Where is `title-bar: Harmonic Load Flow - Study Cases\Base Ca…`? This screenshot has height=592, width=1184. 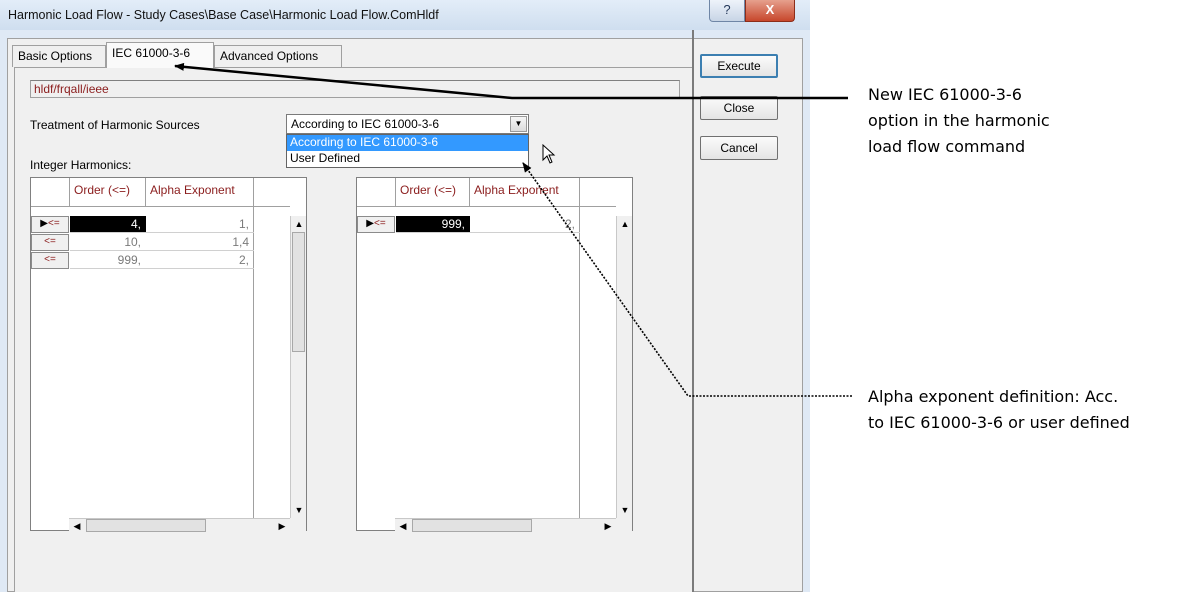 title-bar: Harmonic Load Flow - Study Cases\Base Ca… is located at coordinates (405, 15).